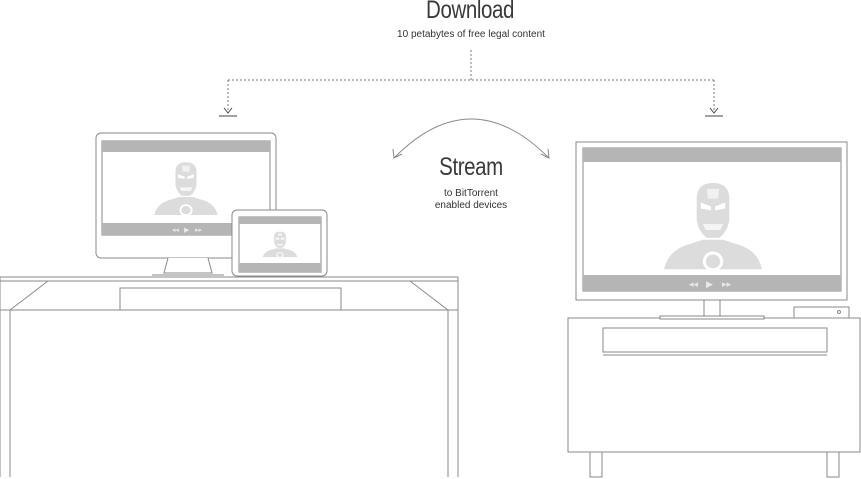 This screenshot has width=861, height=479. Describe the element at coordinates (694, 284) in the screenshot. I see `rewind-icon: ◂◂` at that location.